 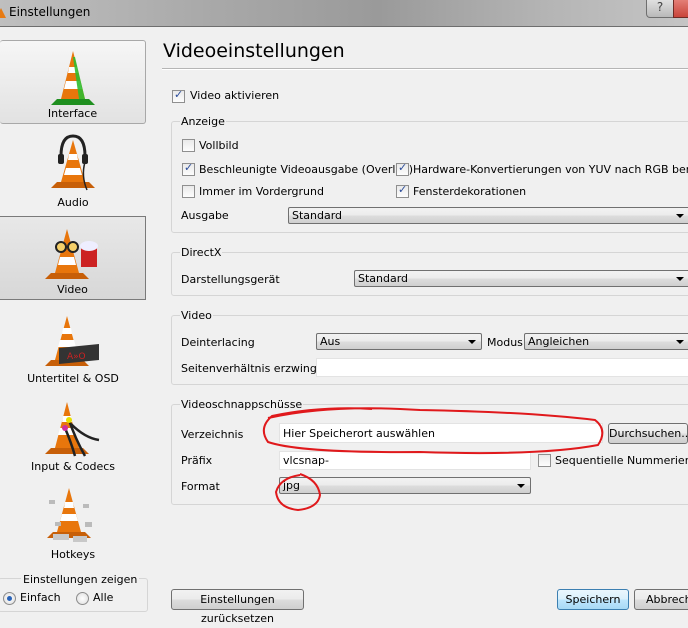 I want to click on deinterlacing-select: Aus, so click(x=399, y=341).